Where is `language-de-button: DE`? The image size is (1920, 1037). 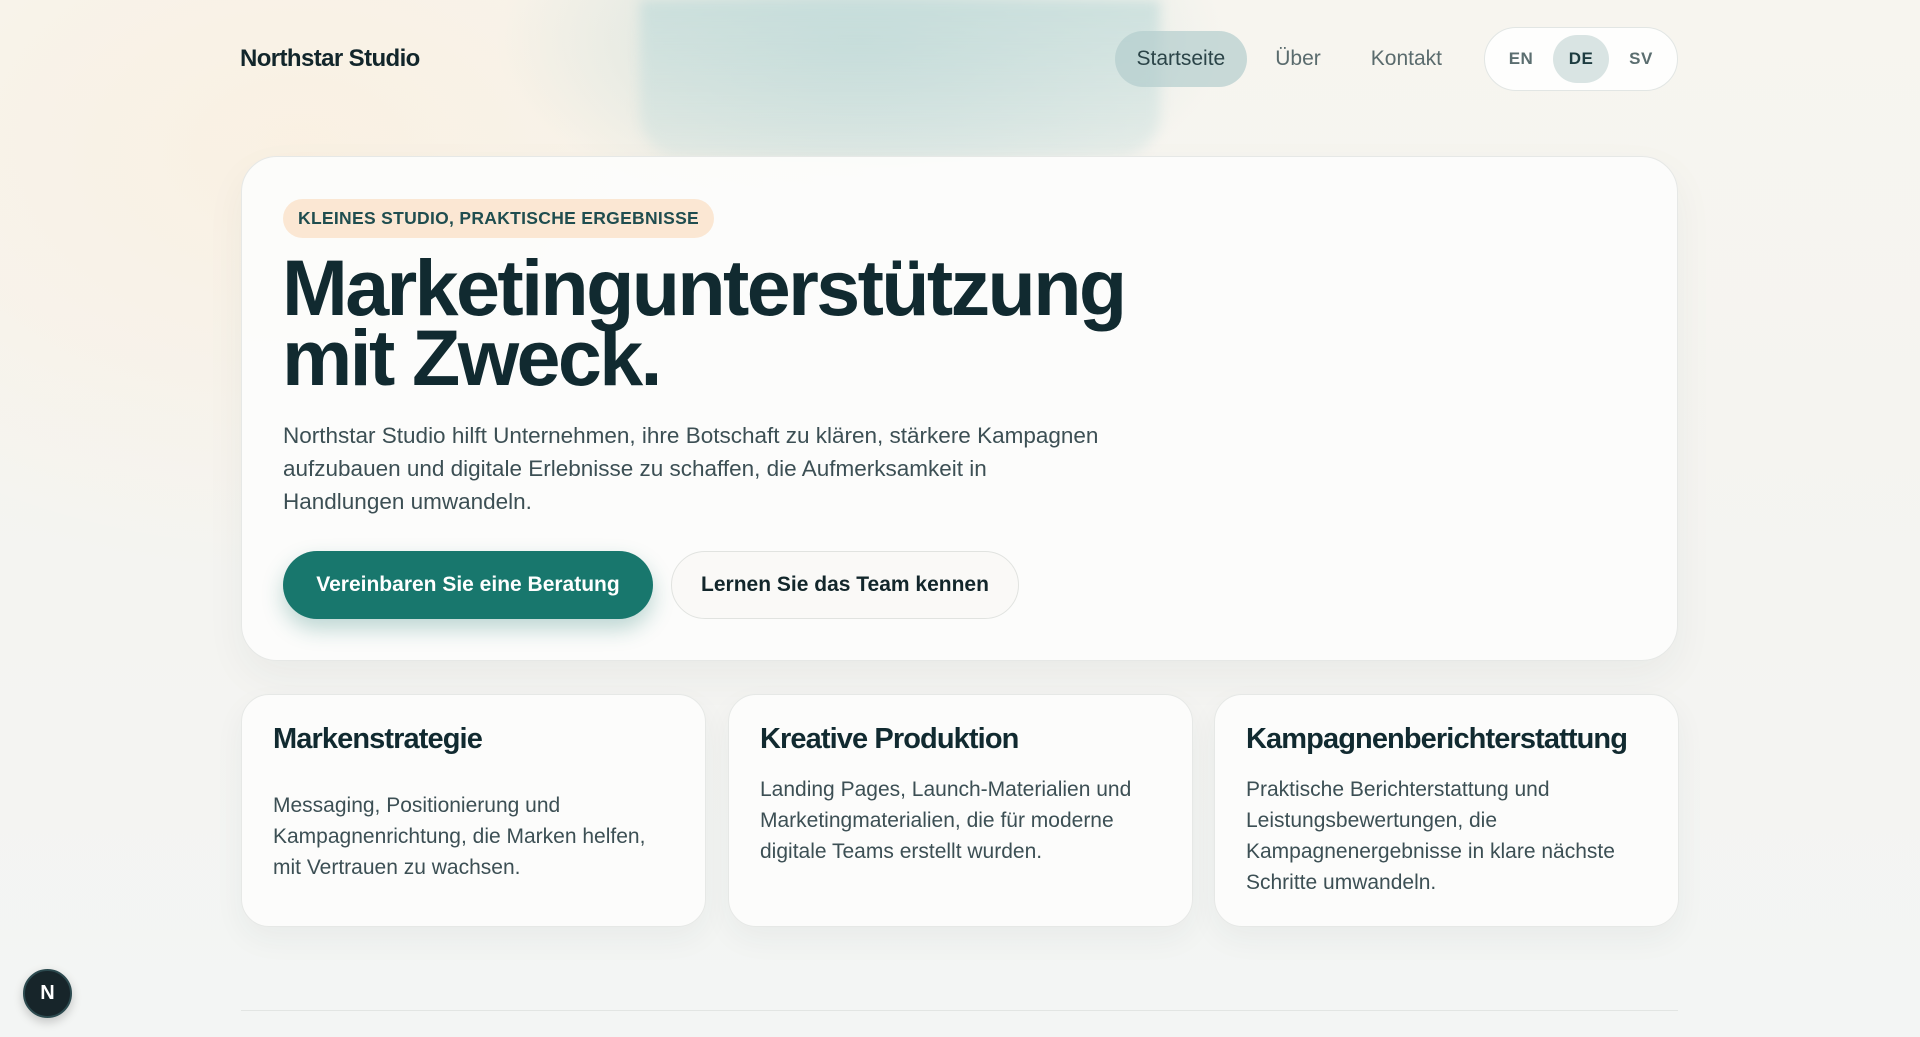
language-de-button: DE is located at coordinates (1581, 59).